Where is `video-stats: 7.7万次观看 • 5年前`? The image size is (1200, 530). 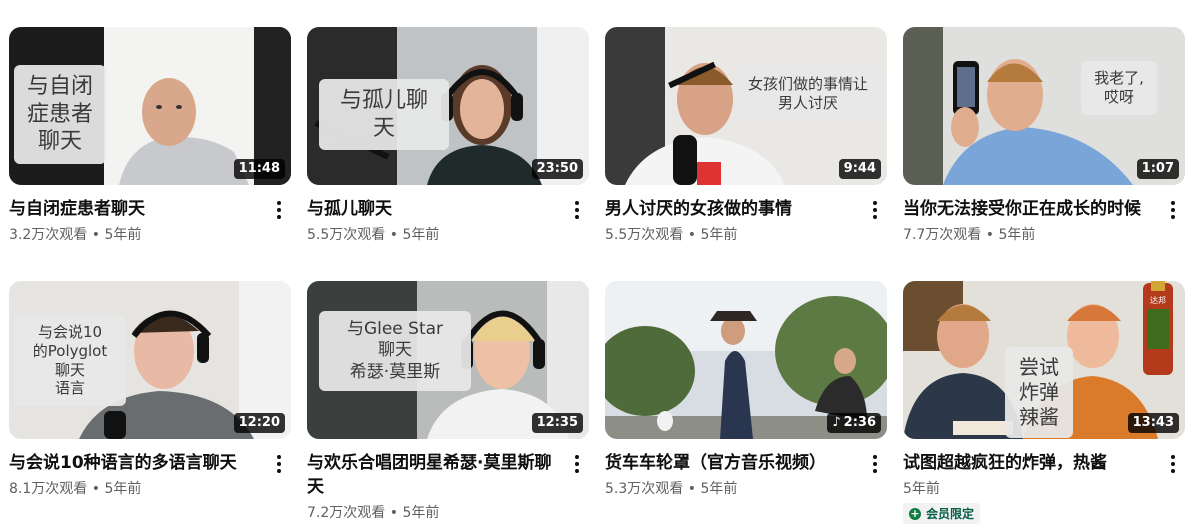 video-stats: 7.7万次观看 • 5年前 is located at coordinates (1029, 235).